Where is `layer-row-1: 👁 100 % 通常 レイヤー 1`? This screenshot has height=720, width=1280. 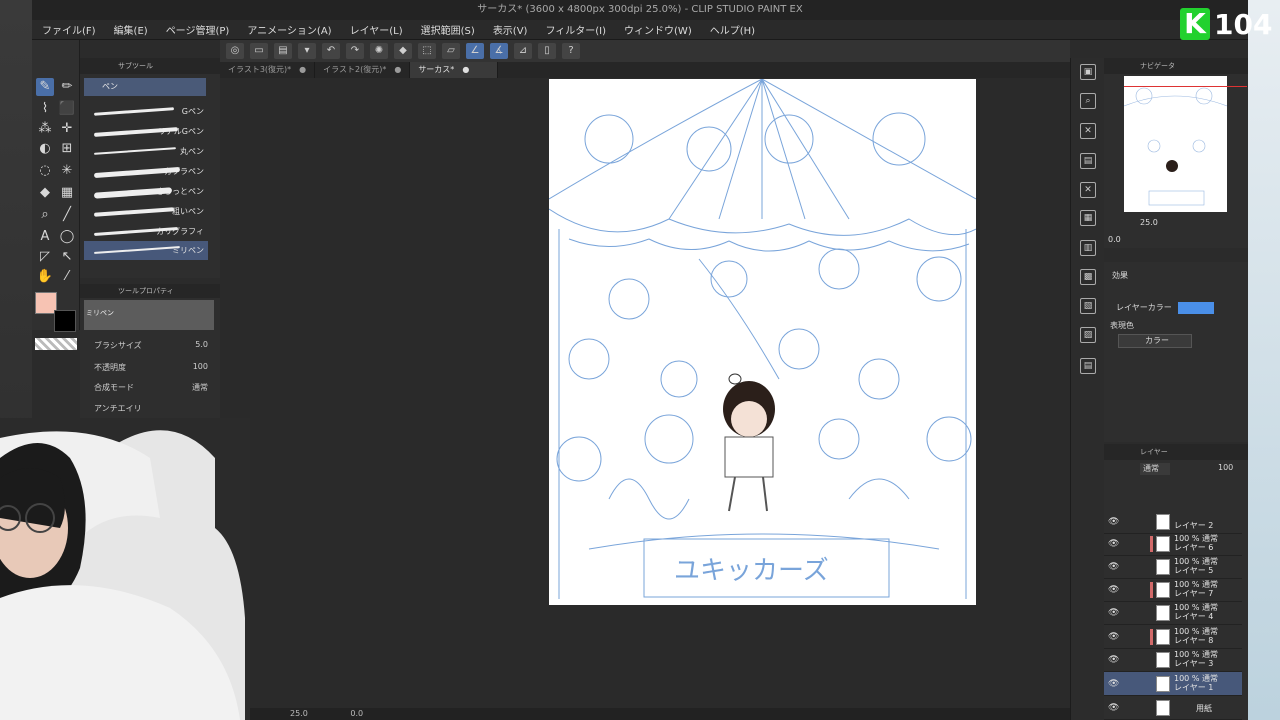
layer-row-1: 👁 100 % 通常 レイヤー 1 is located at coordinates (1173, 684).